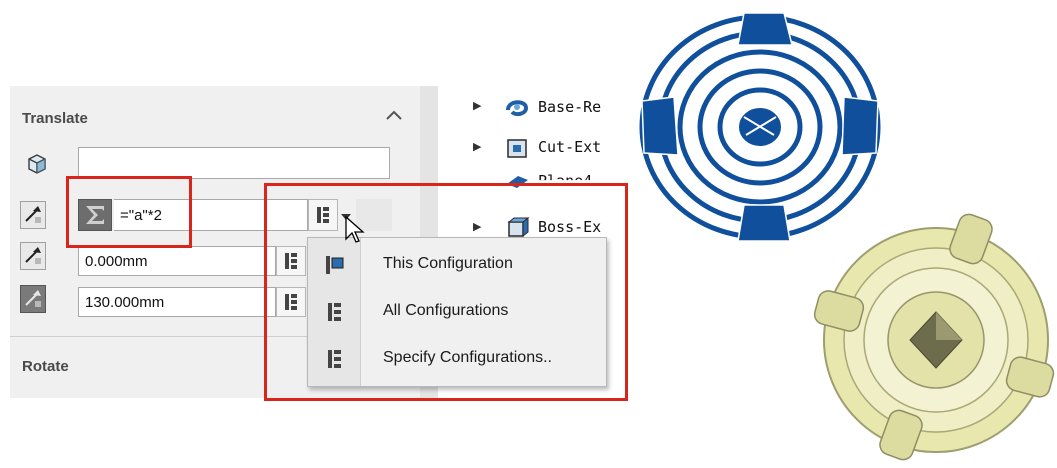 Image resolution: width=1057 pixels, height=468 pixels. I want to click on delta-y-field, so click(177, 261).